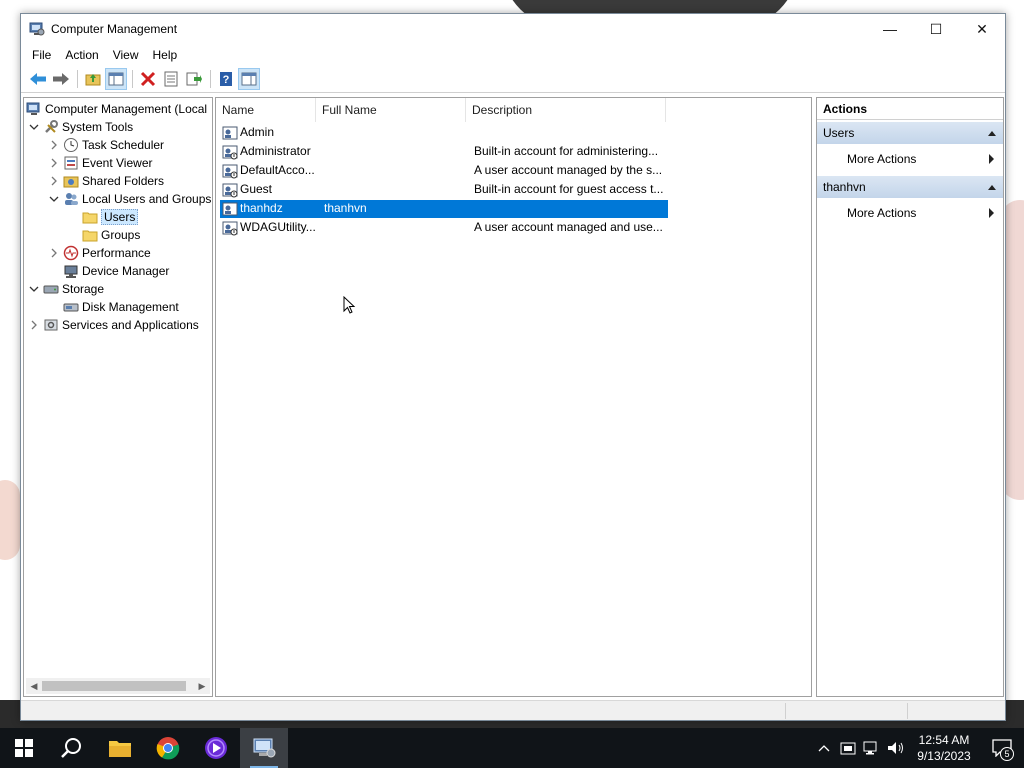 The width and height of the screenshot is (1024, 768). I want to click on volume-button, so click(896, 748).